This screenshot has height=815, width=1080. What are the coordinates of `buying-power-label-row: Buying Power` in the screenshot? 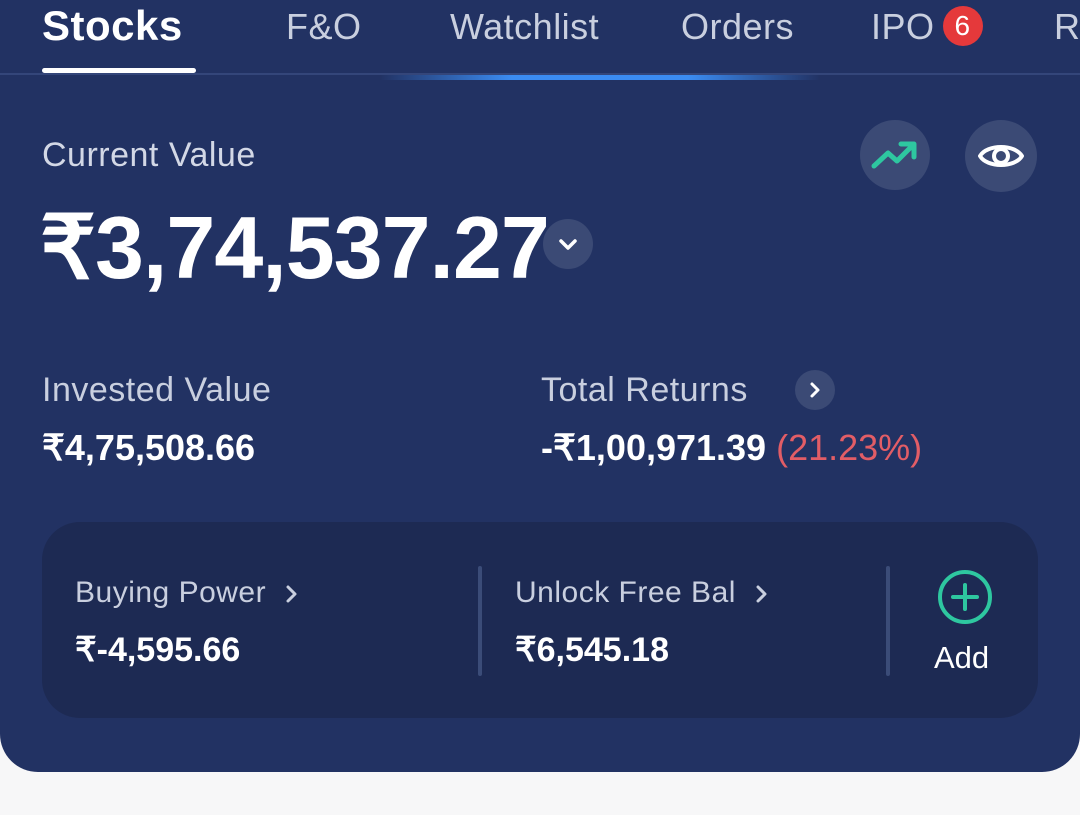 It's located at (187, 593).